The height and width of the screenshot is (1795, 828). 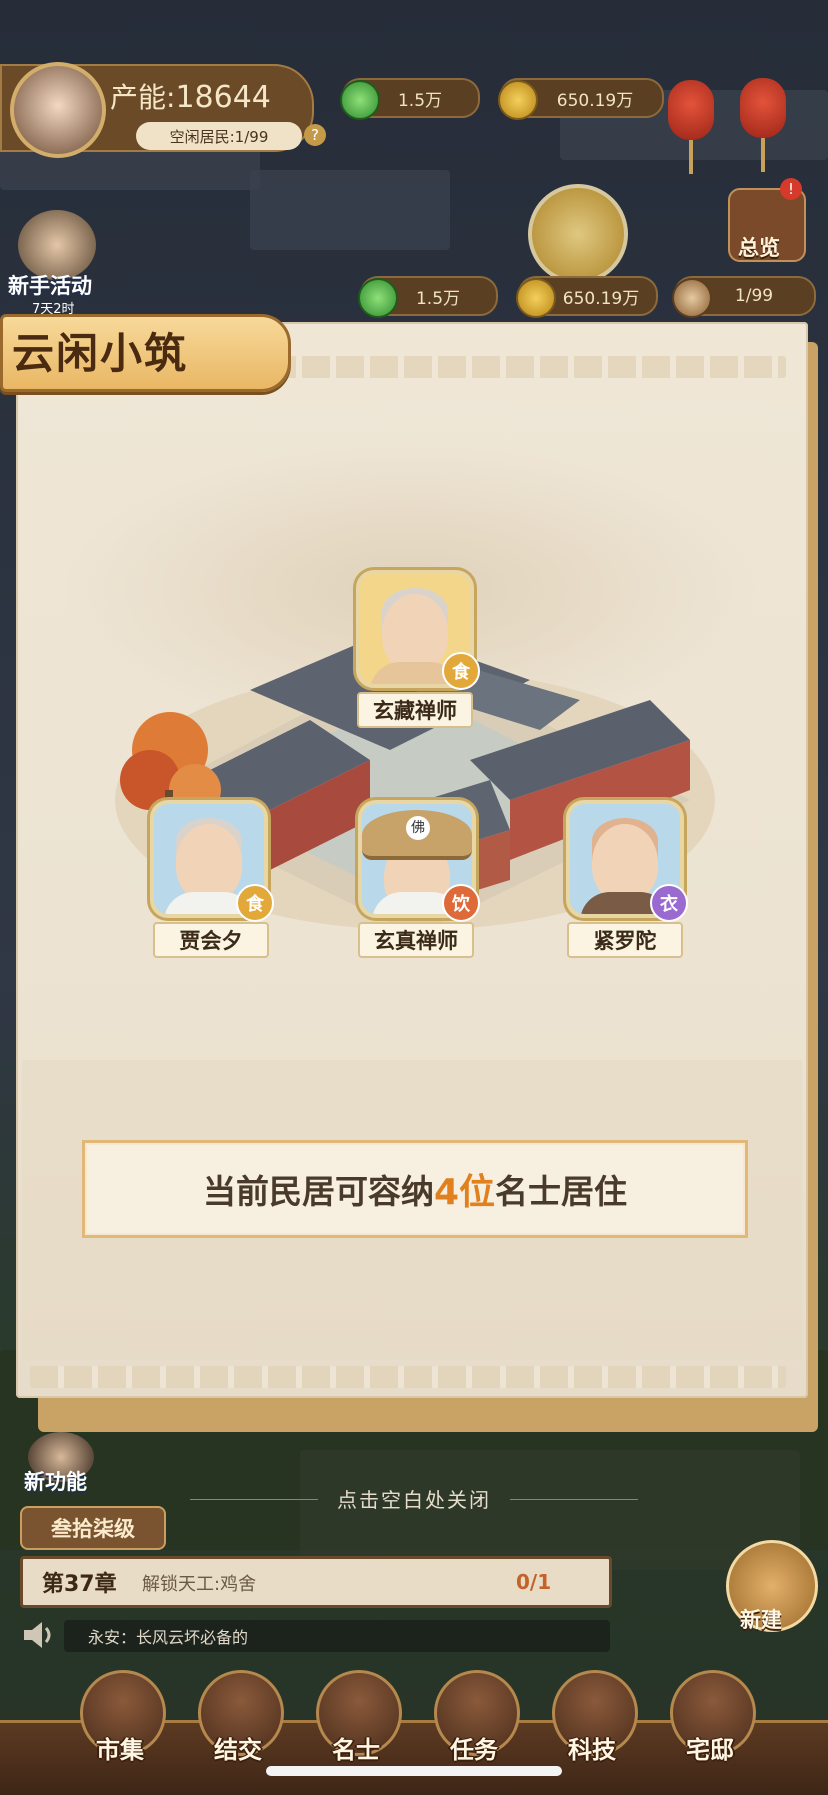 What do you see at coordinates (37, 1635) in the screenshot?
I see `speaker-icon` at bounding box center [37, 1635].